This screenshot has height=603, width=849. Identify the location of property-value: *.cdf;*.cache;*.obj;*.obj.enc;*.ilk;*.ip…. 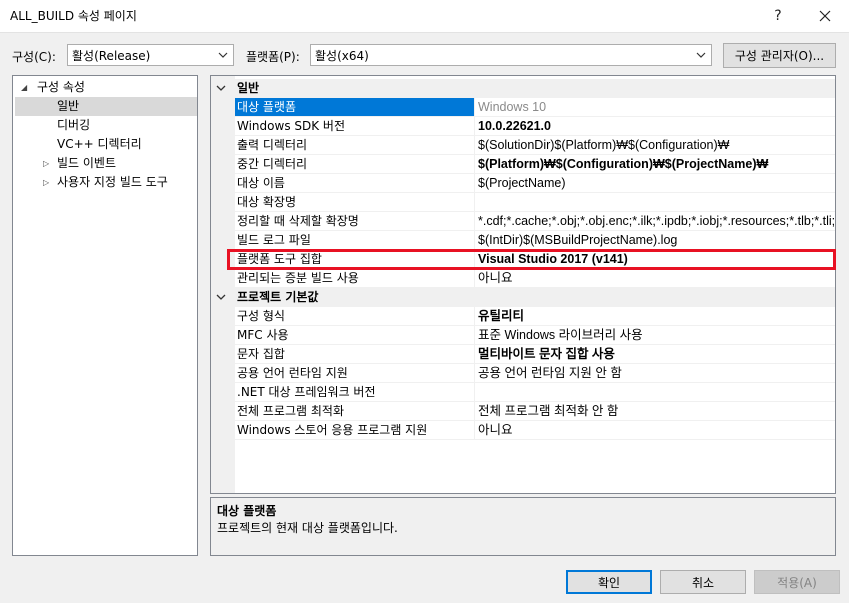
(654, 221).